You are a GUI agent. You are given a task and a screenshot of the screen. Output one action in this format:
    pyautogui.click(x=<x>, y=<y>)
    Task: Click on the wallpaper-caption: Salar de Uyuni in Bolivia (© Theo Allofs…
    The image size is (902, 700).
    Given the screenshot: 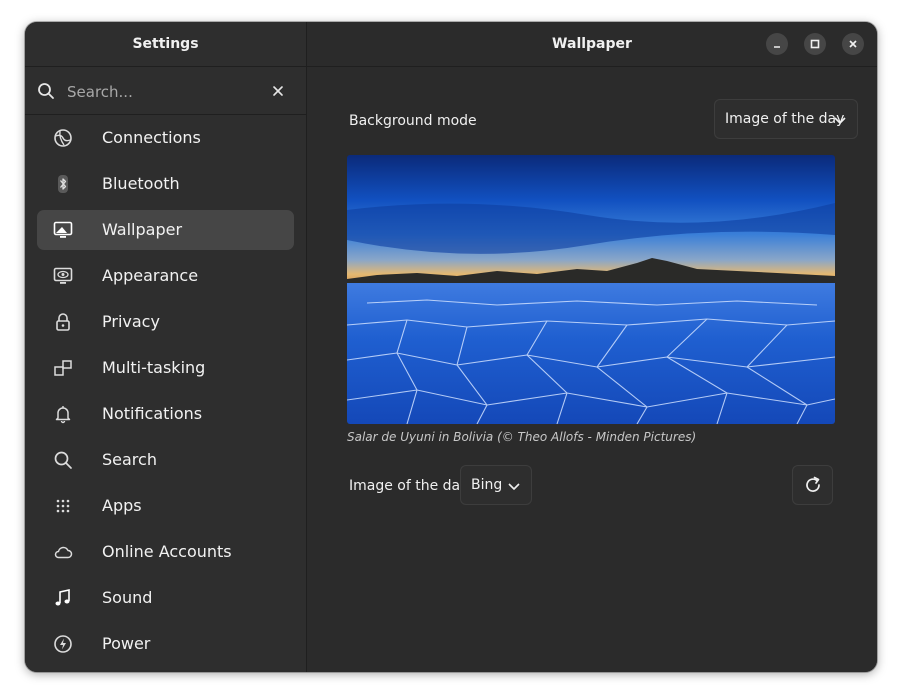 What is the action you would take?
    pyautogui.click(x=522, y=437)
    